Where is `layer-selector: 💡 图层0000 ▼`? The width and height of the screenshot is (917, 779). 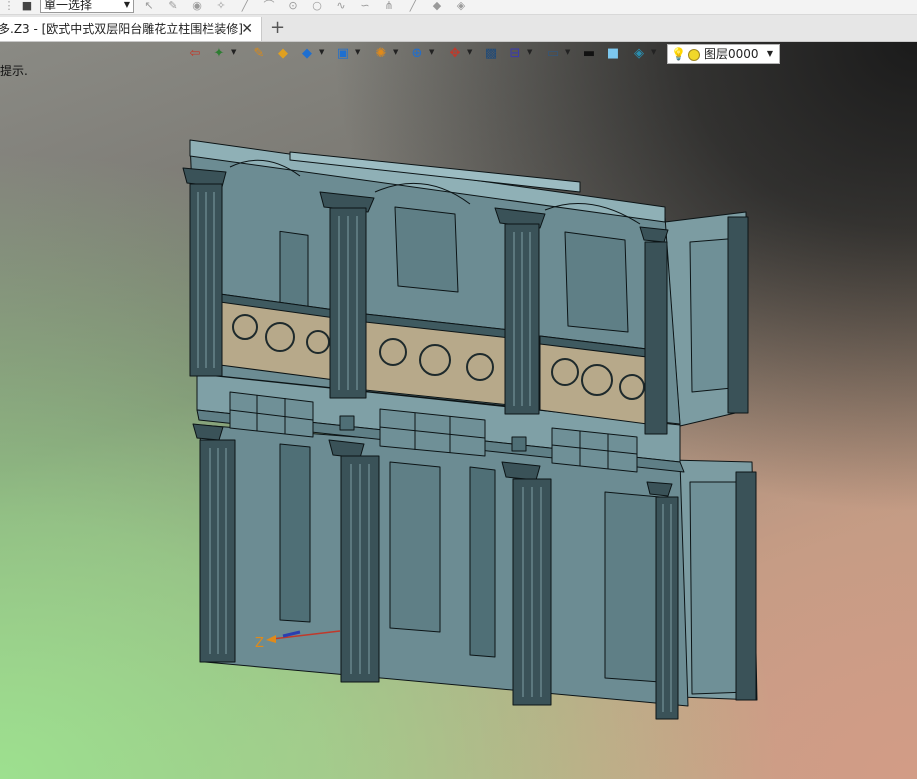
layer-selector: 💡 图层0000 ▼ is located at coordinates (723, 54).